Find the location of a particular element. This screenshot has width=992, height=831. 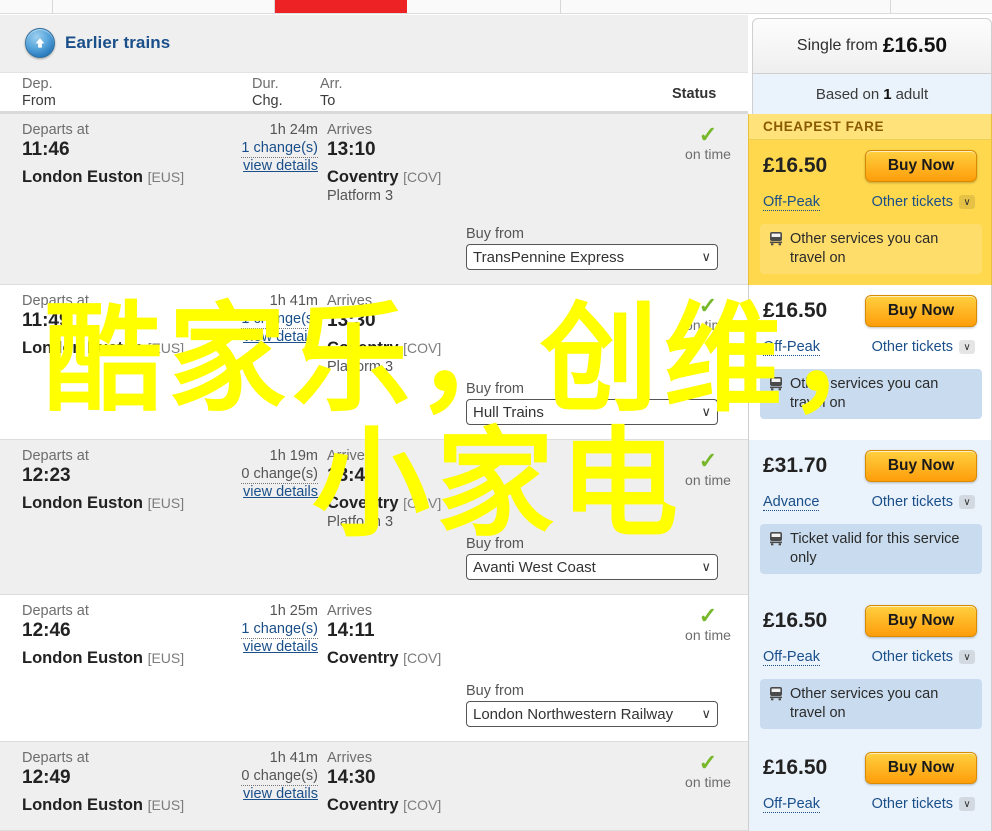

duration-value: 1h 41m is located at coordinates (293, 301).